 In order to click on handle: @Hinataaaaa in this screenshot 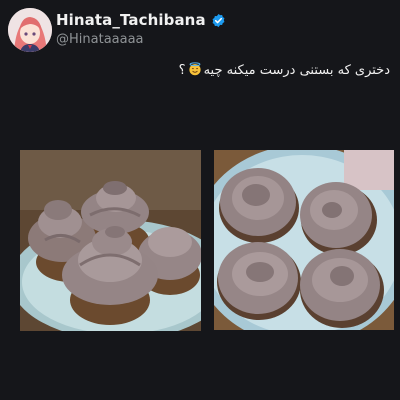, I will do `click(100, 39)`.